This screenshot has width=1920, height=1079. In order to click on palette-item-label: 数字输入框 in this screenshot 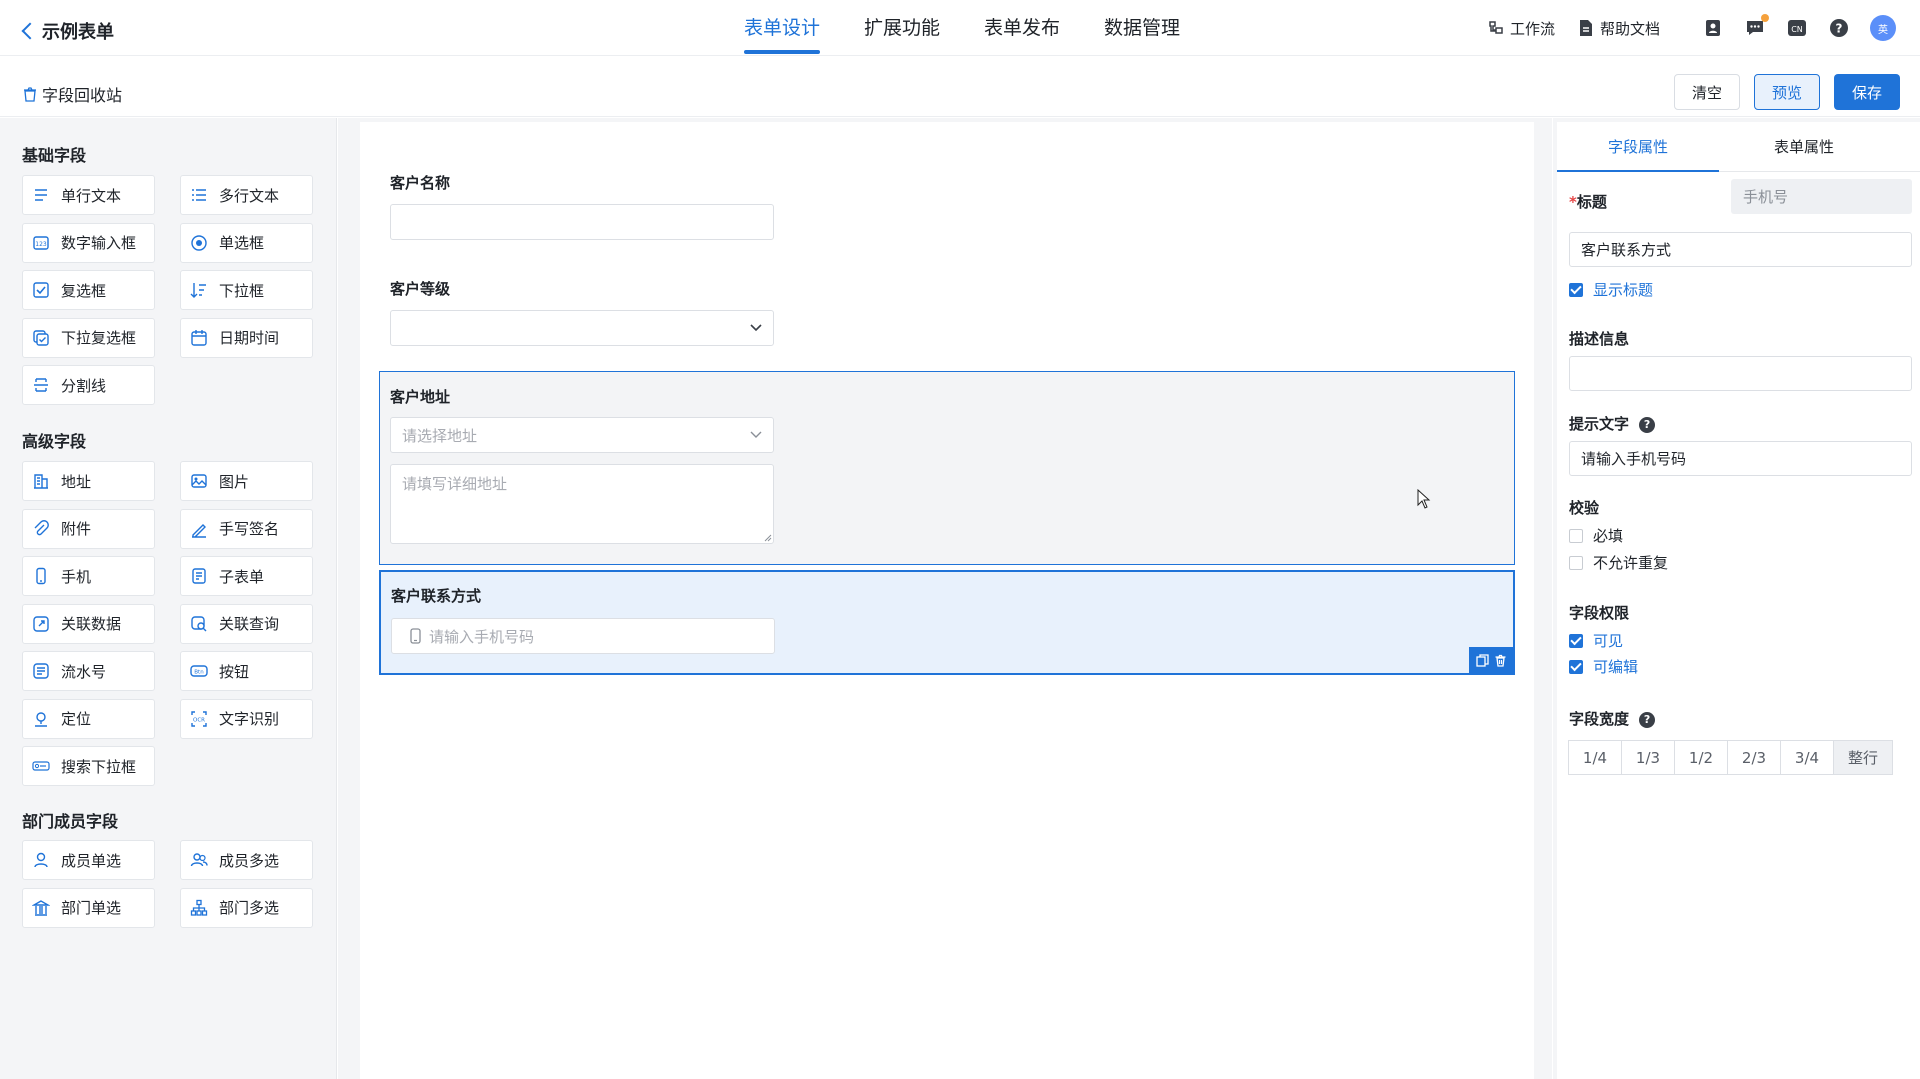, I will do `click(99, 243)`.